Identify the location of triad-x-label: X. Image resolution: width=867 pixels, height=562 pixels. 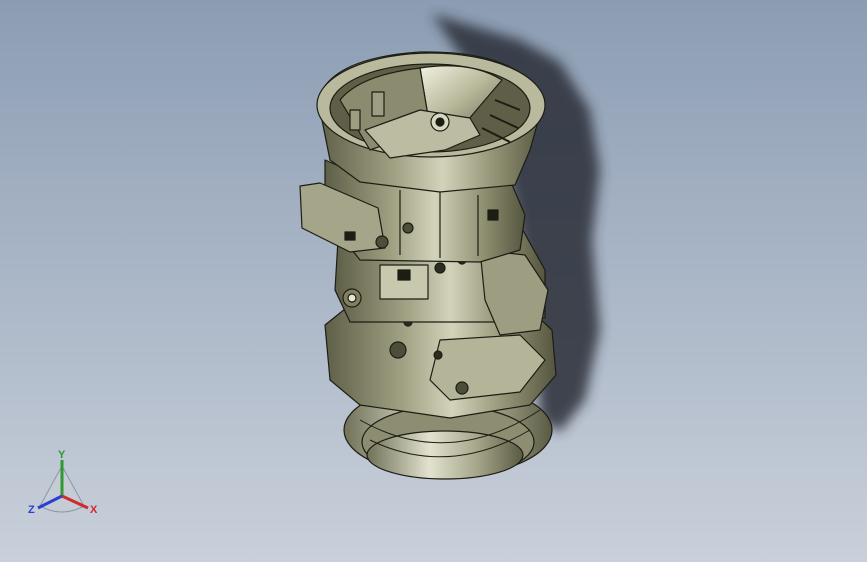
(94, 510).